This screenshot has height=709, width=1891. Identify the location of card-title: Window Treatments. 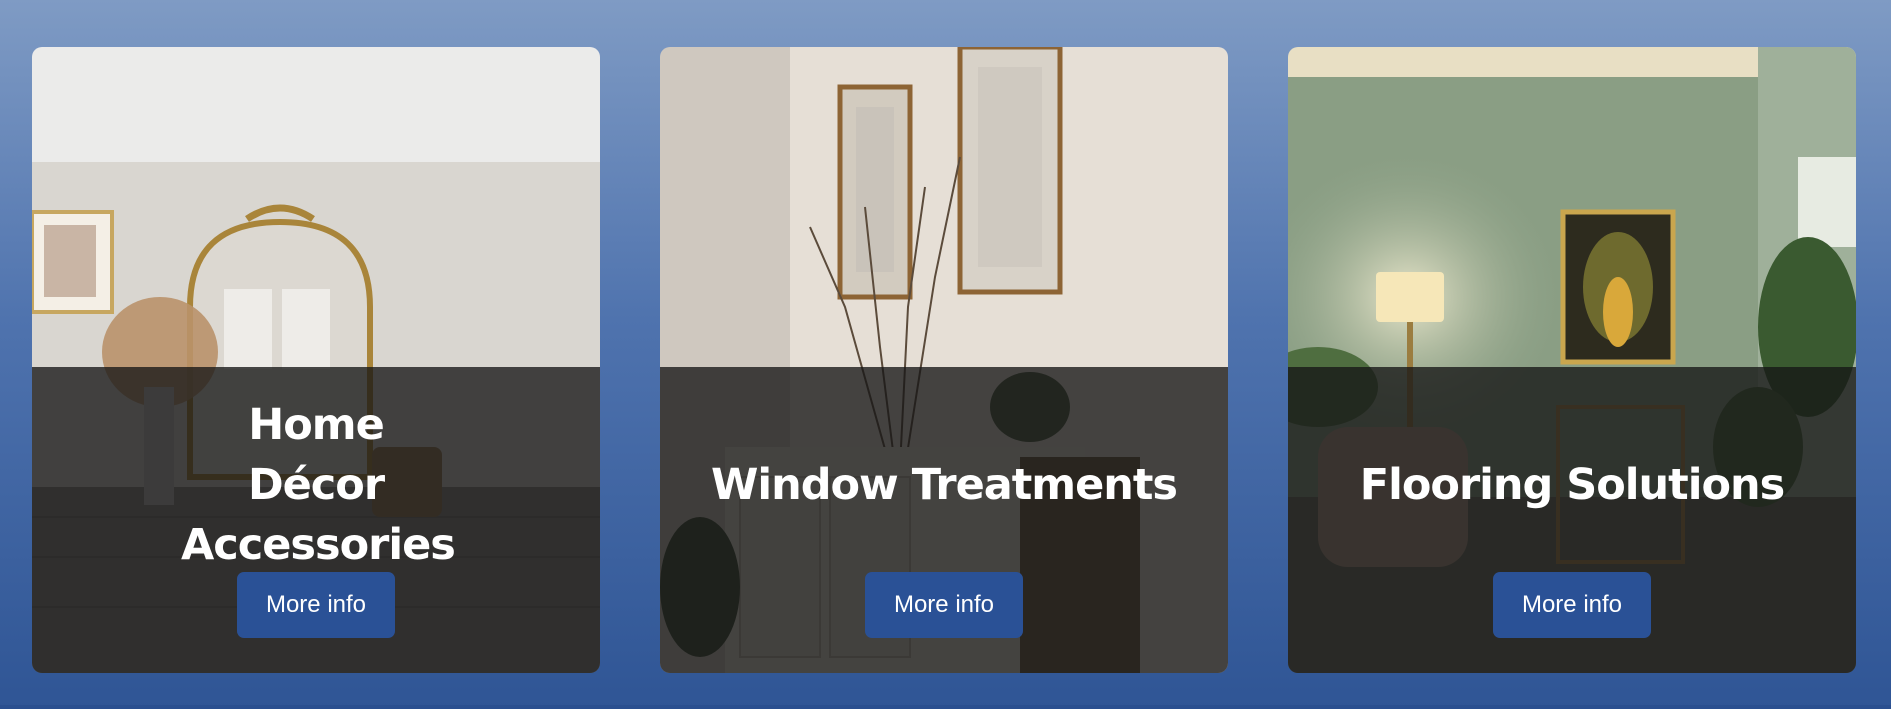
(944, 484).